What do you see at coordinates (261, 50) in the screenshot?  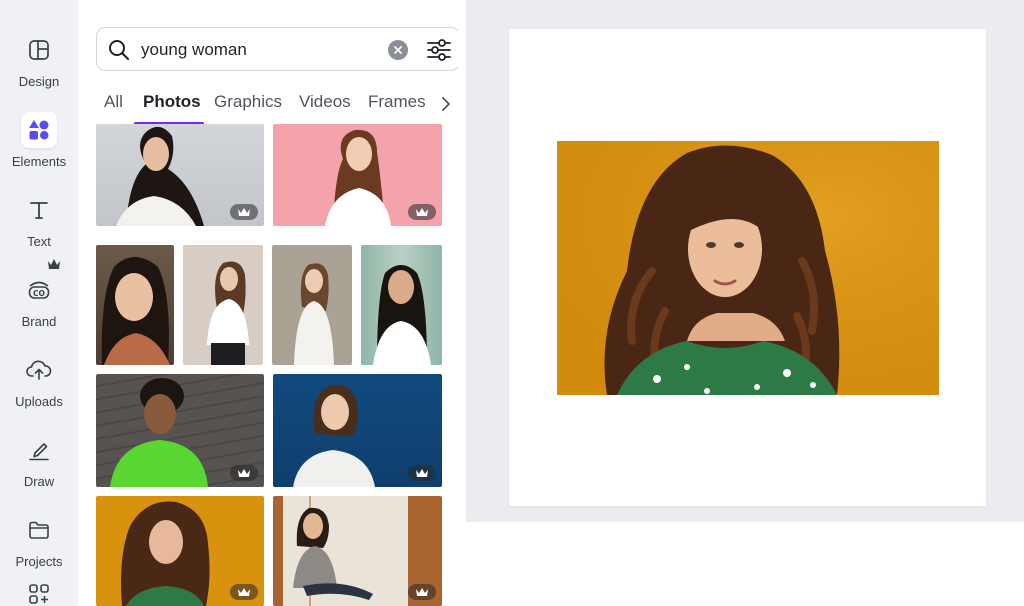 I see `search-input` at bounding box center [261, 50].